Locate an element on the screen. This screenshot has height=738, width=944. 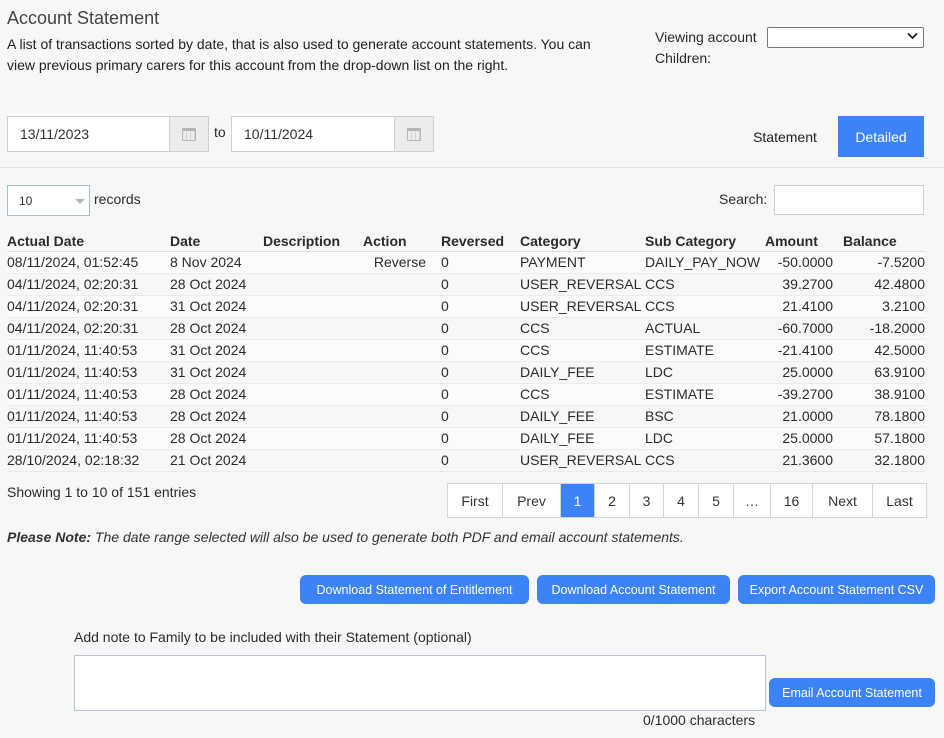
family-note-textarea is located at coordinates (420, 683).